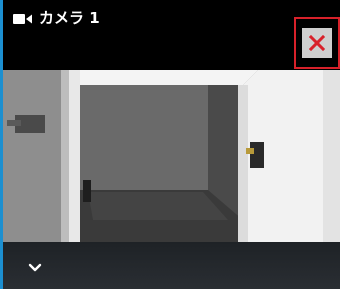  I want to click on close-icon, so click(317, 43).